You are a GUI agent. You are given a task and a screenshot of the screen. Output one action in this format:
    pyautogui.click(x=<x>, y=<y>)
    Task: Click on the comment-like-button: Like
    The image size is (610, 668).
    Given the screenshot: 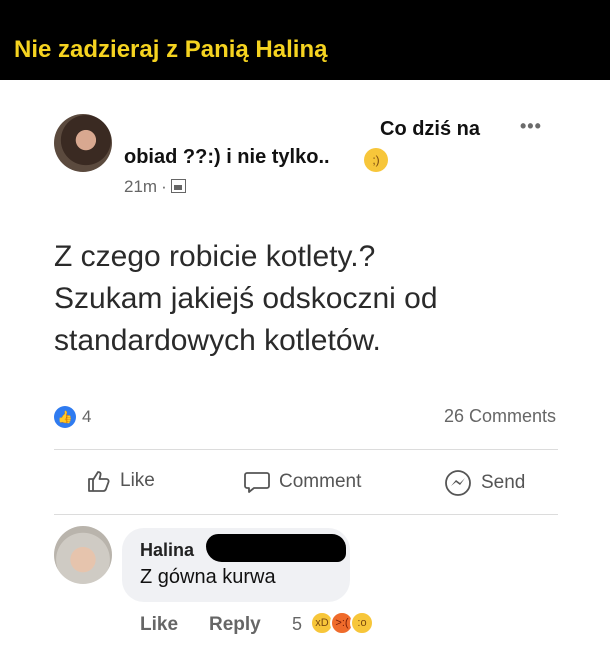 What is the action you would take?
    pyautogui.click(x=159, y=625)
    